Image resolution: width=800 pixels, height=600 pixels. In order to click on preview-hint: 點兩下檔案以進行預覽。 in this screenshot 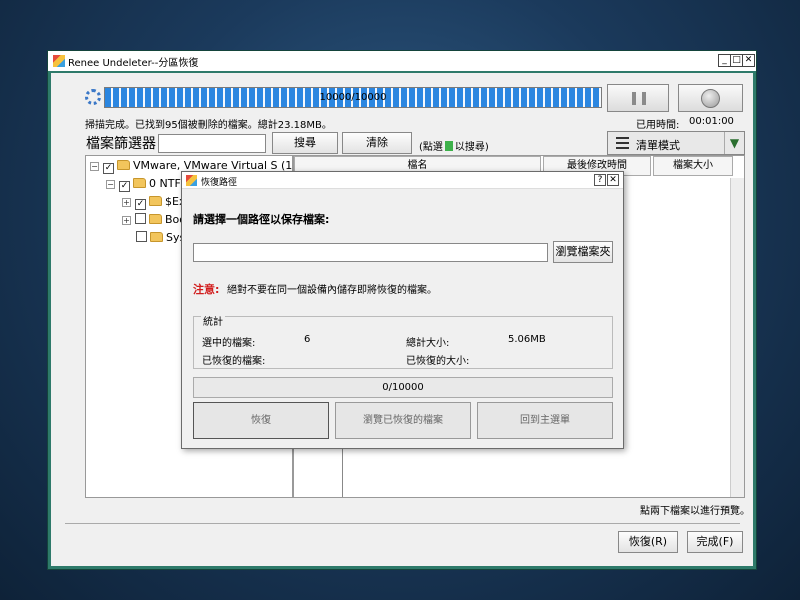, I will do `click(695, 511)`.